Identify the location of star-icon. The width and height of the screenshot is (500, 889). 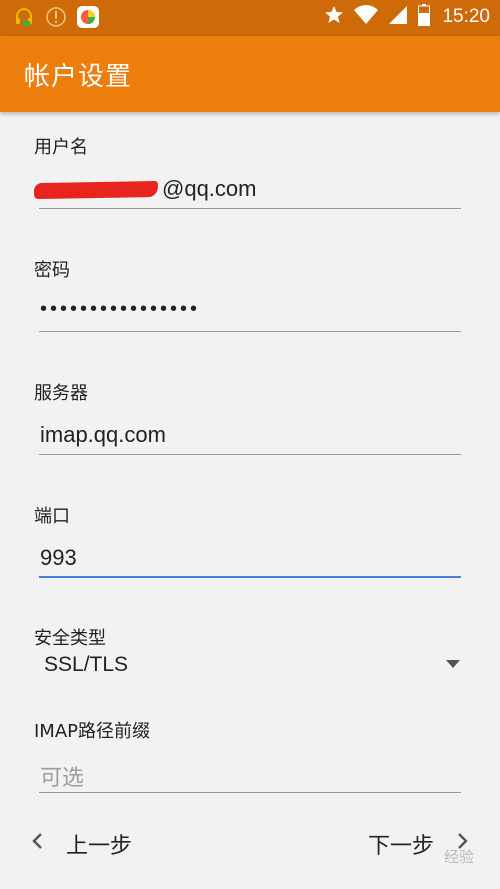
(334, 17).